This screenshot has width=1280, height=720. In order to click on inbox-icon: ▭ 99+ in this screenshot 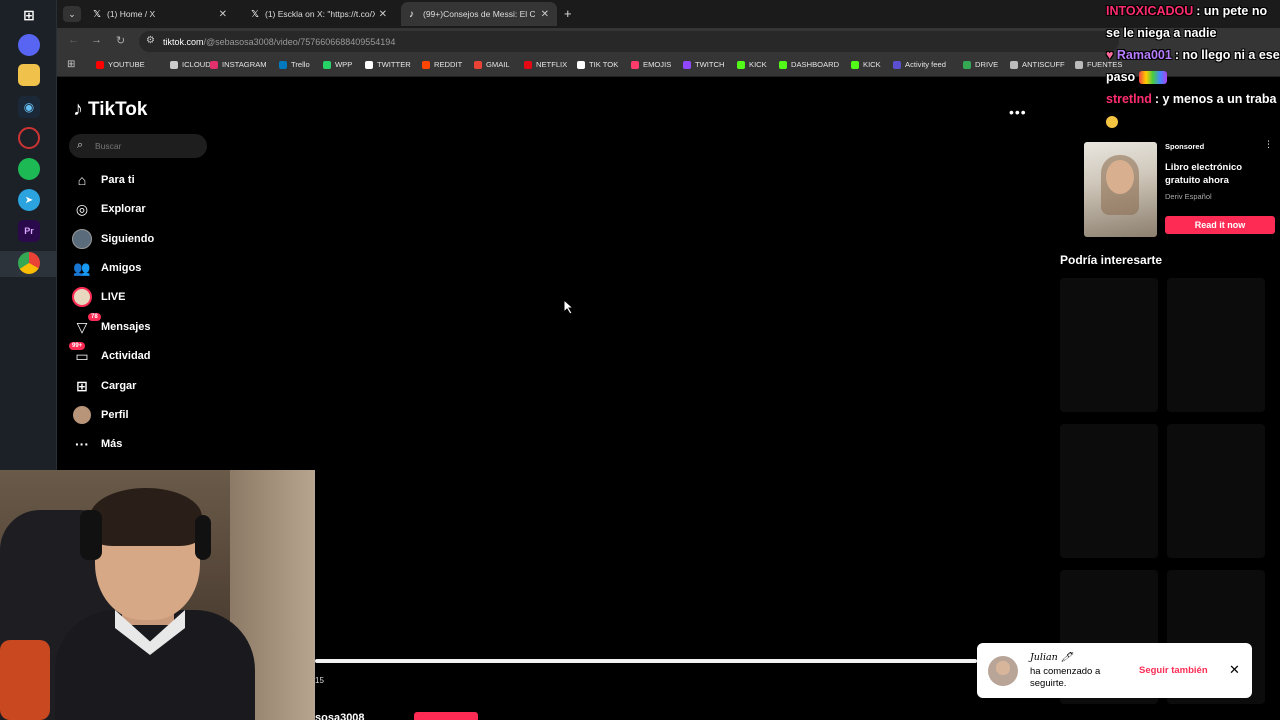, I will do `click(81, 354)`.